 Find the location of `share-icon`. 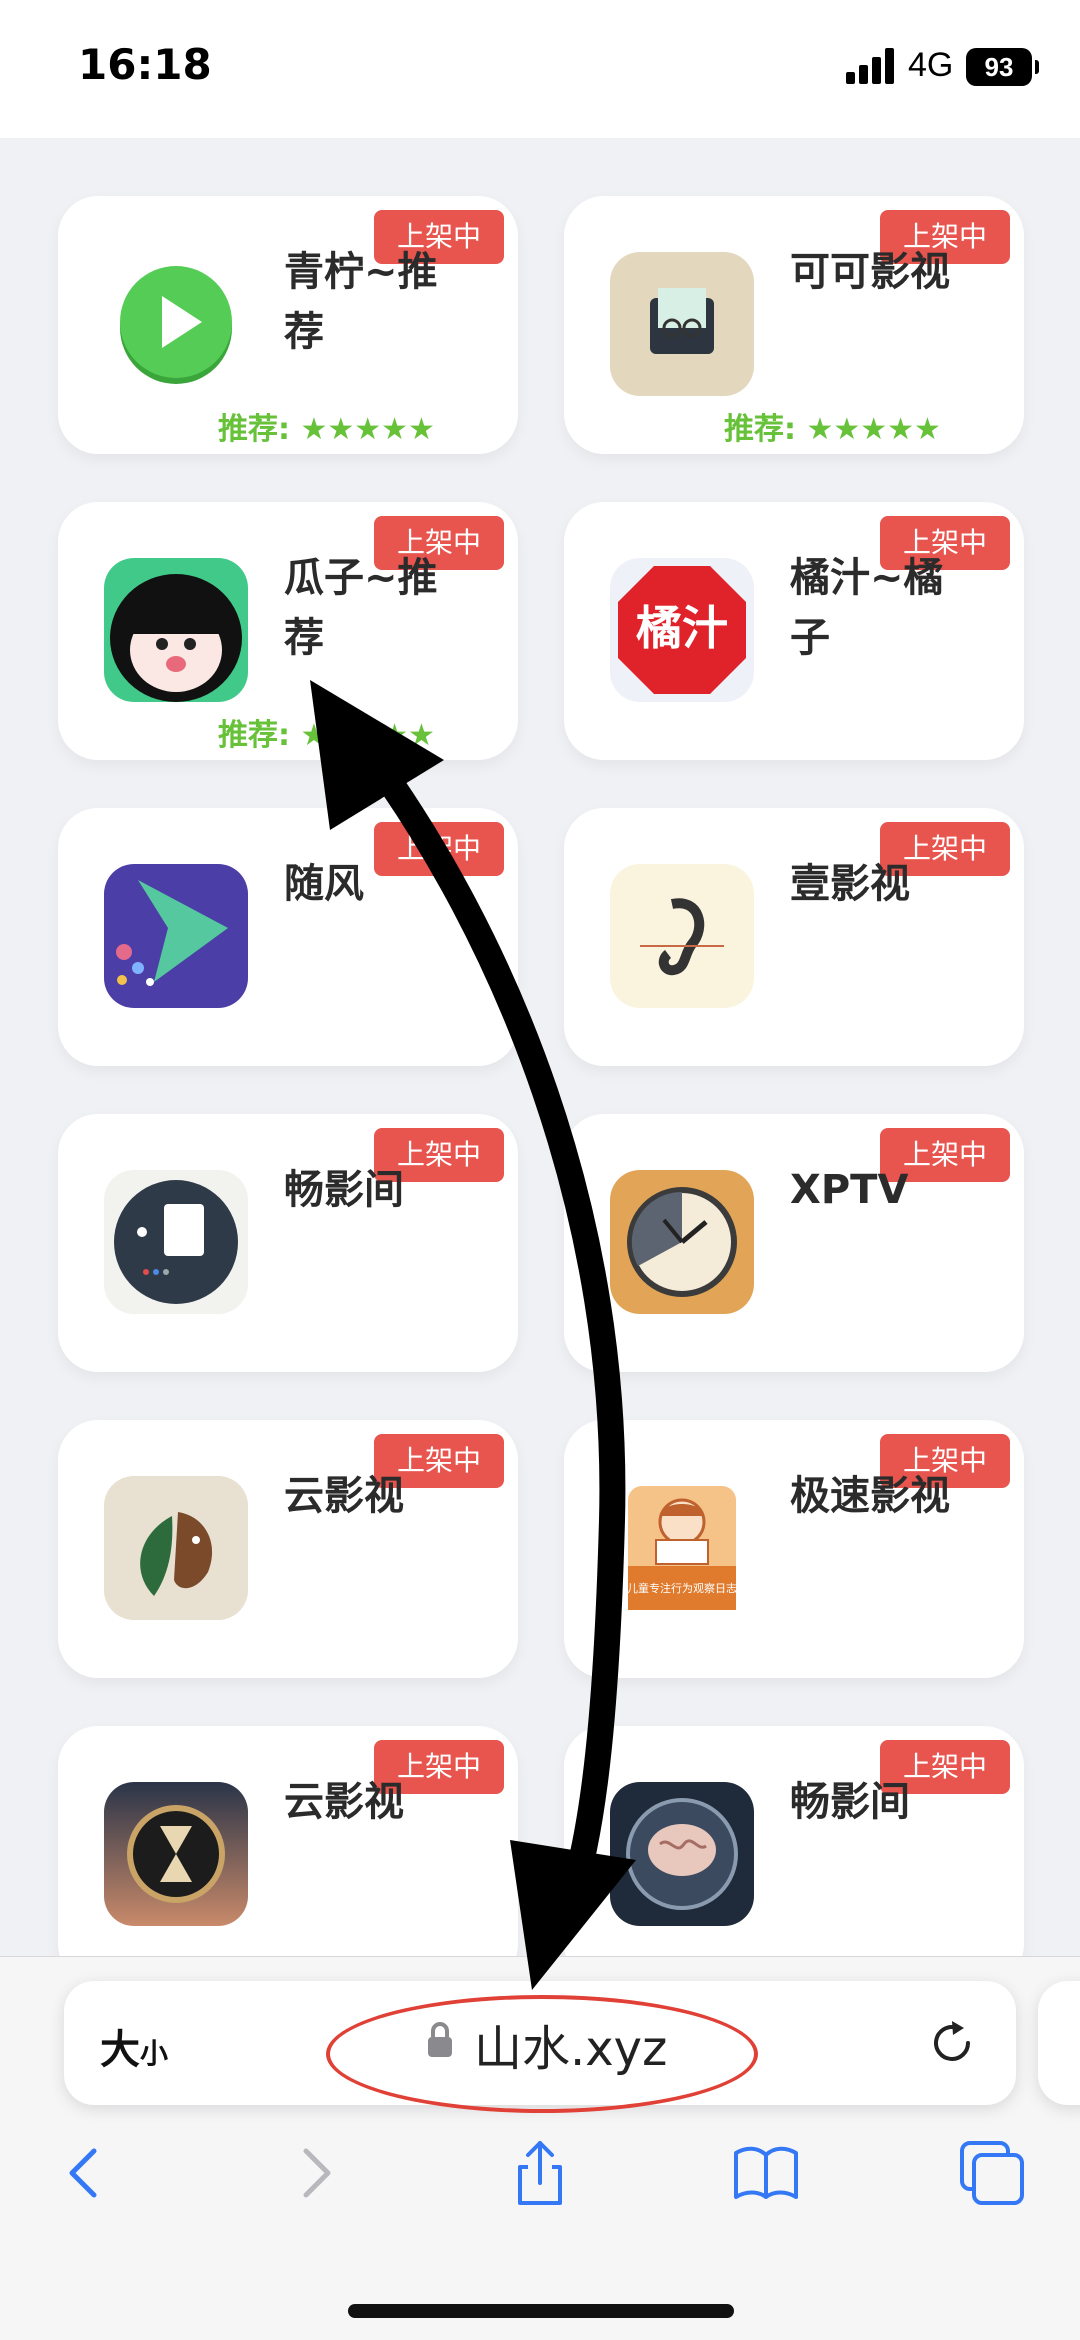

share-icon is located at coordinates (540, 2173).